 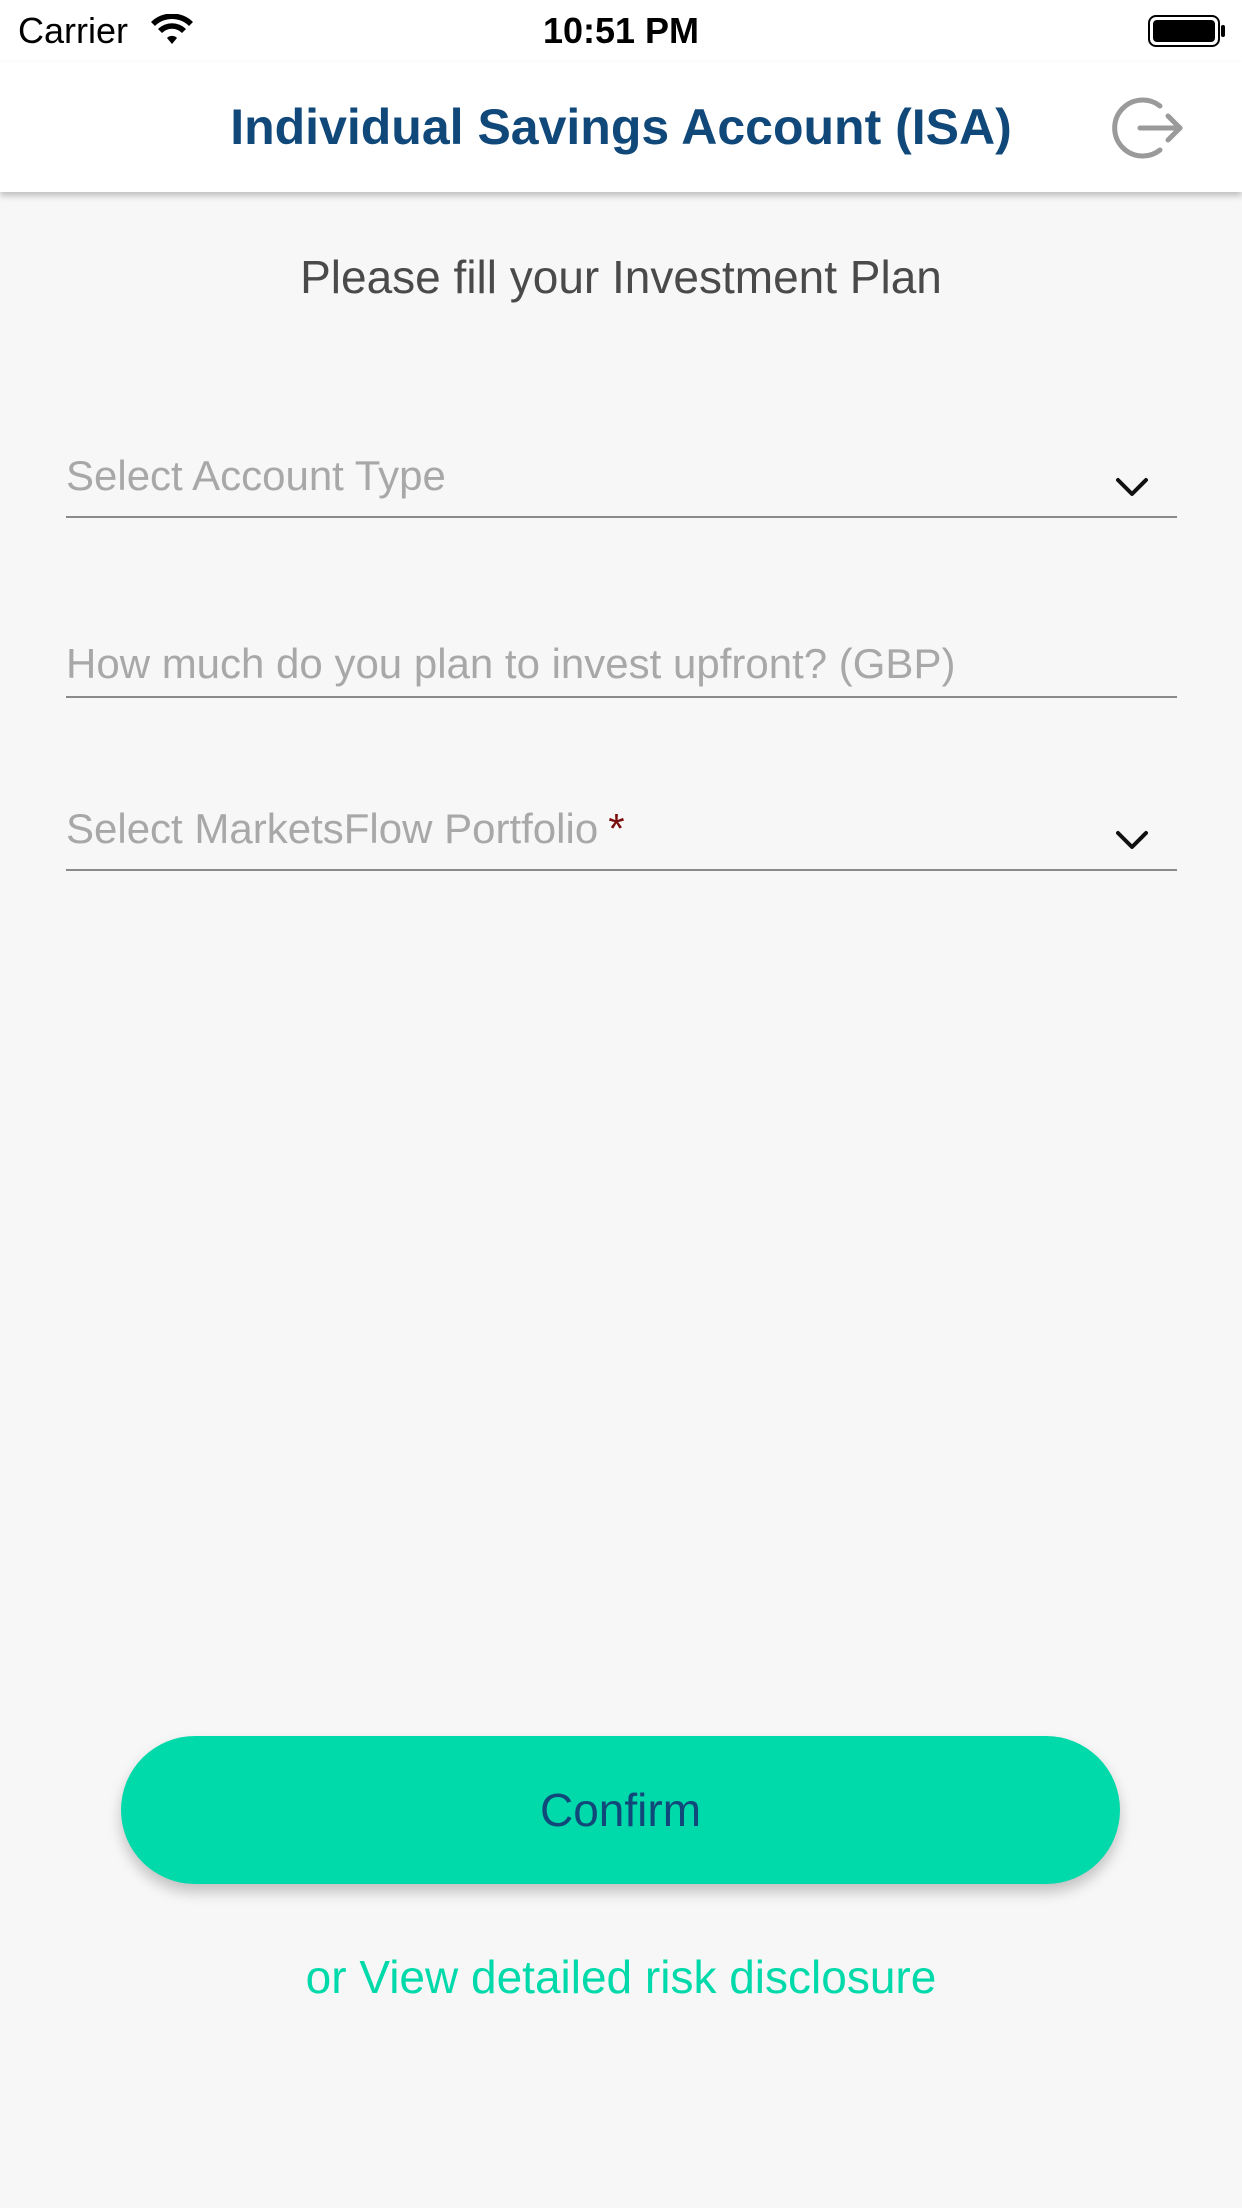 I want to click on risk-disclosure-link: or View detailed risk disclosure, so click(x=621, y=1977).